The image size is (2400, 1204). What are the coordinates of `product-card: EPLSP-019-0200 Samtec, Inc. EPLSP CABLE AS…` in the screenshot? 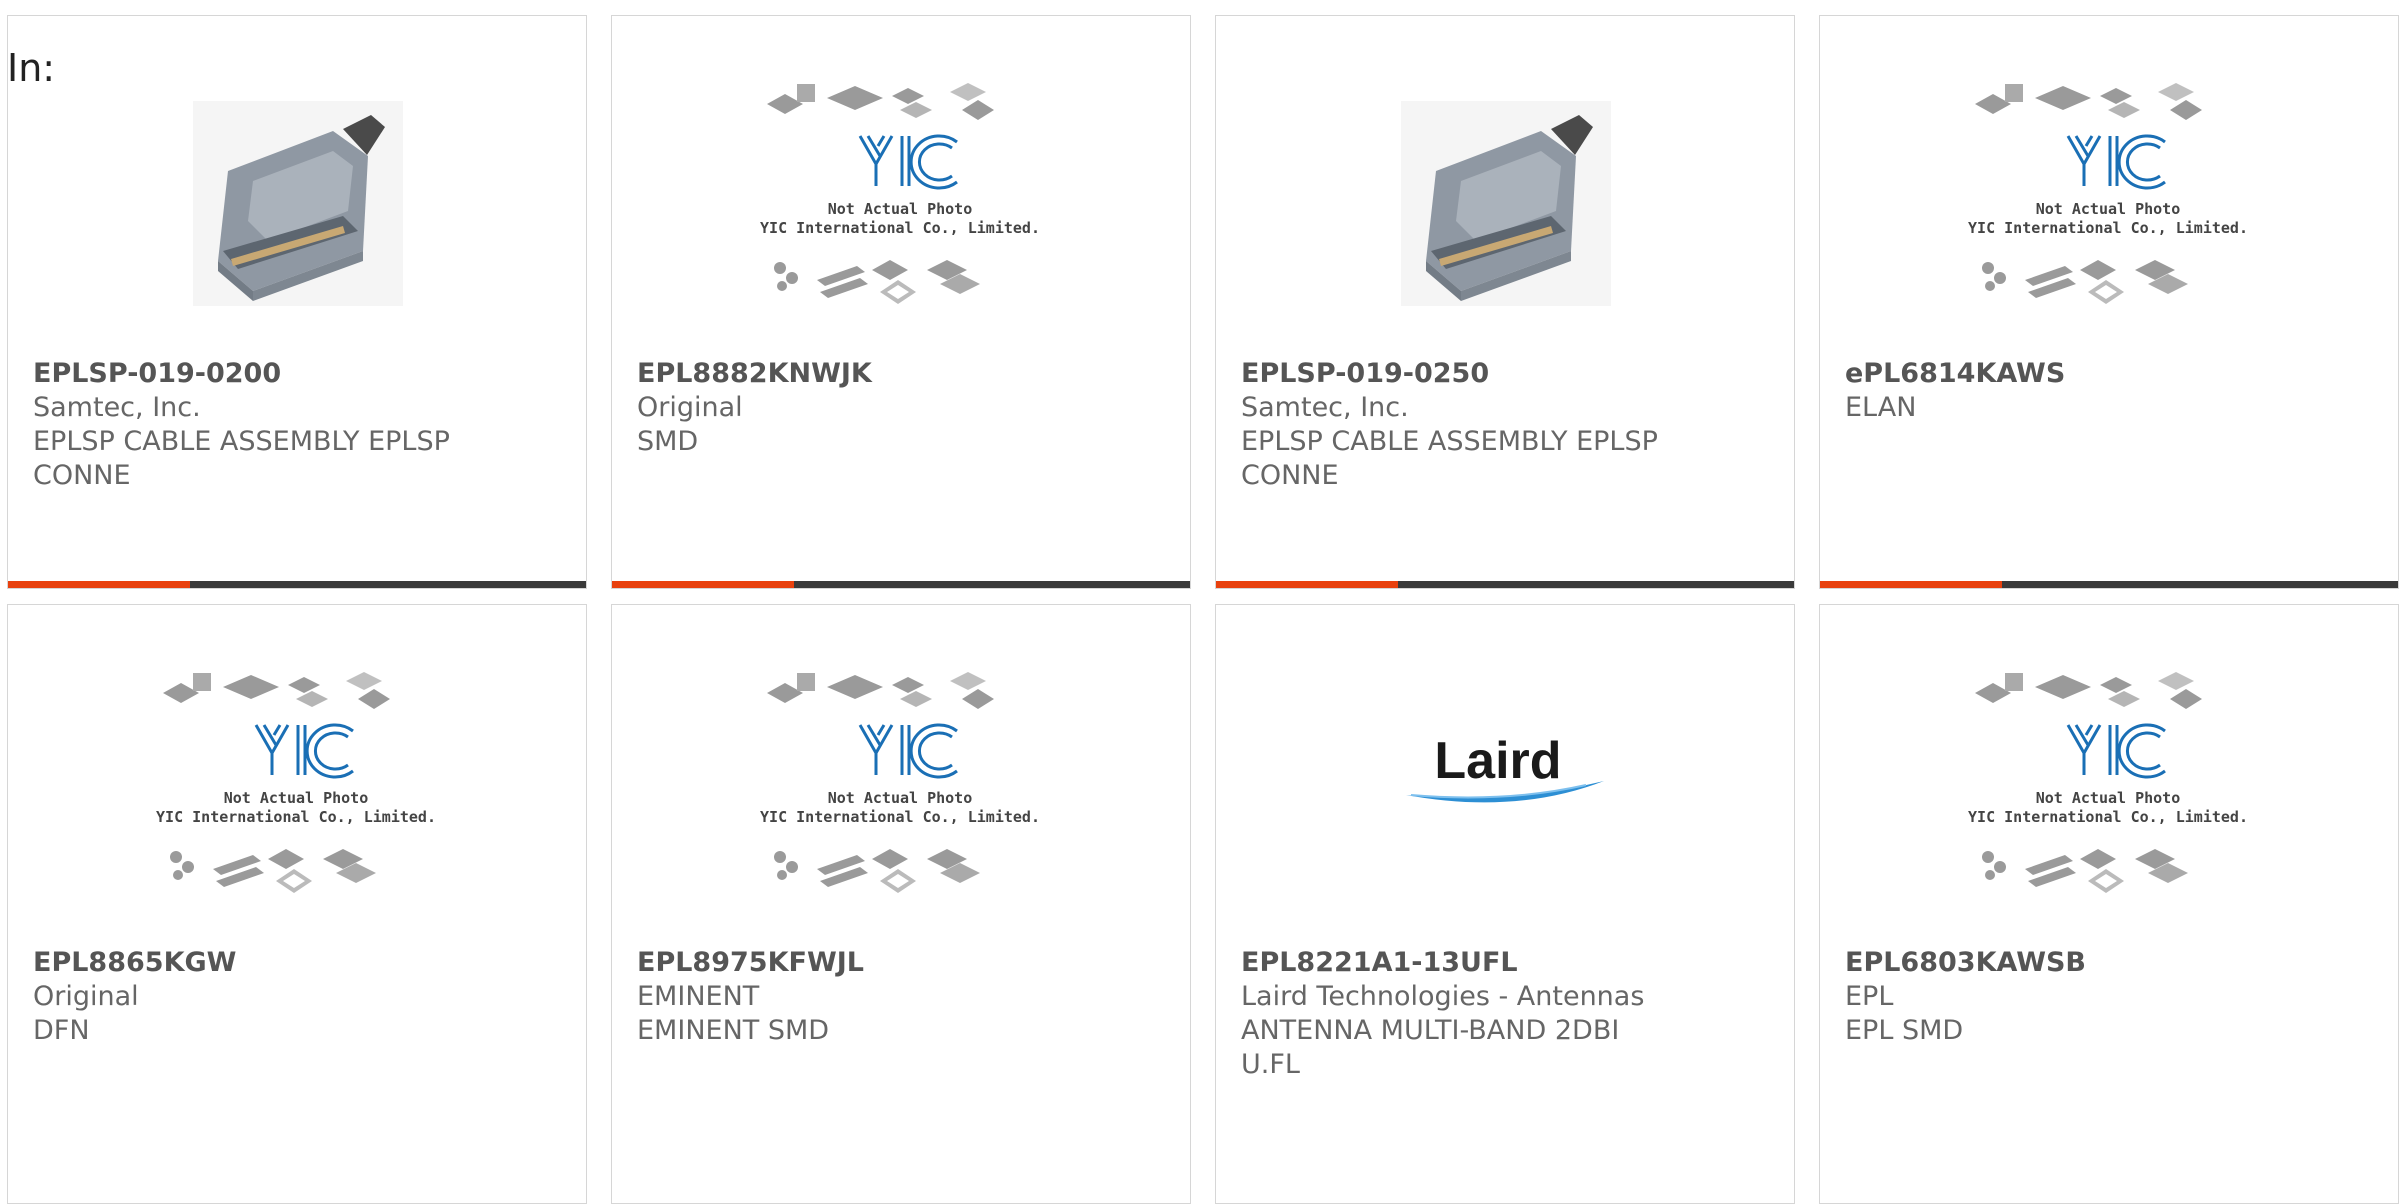 It's located at (297, 302).